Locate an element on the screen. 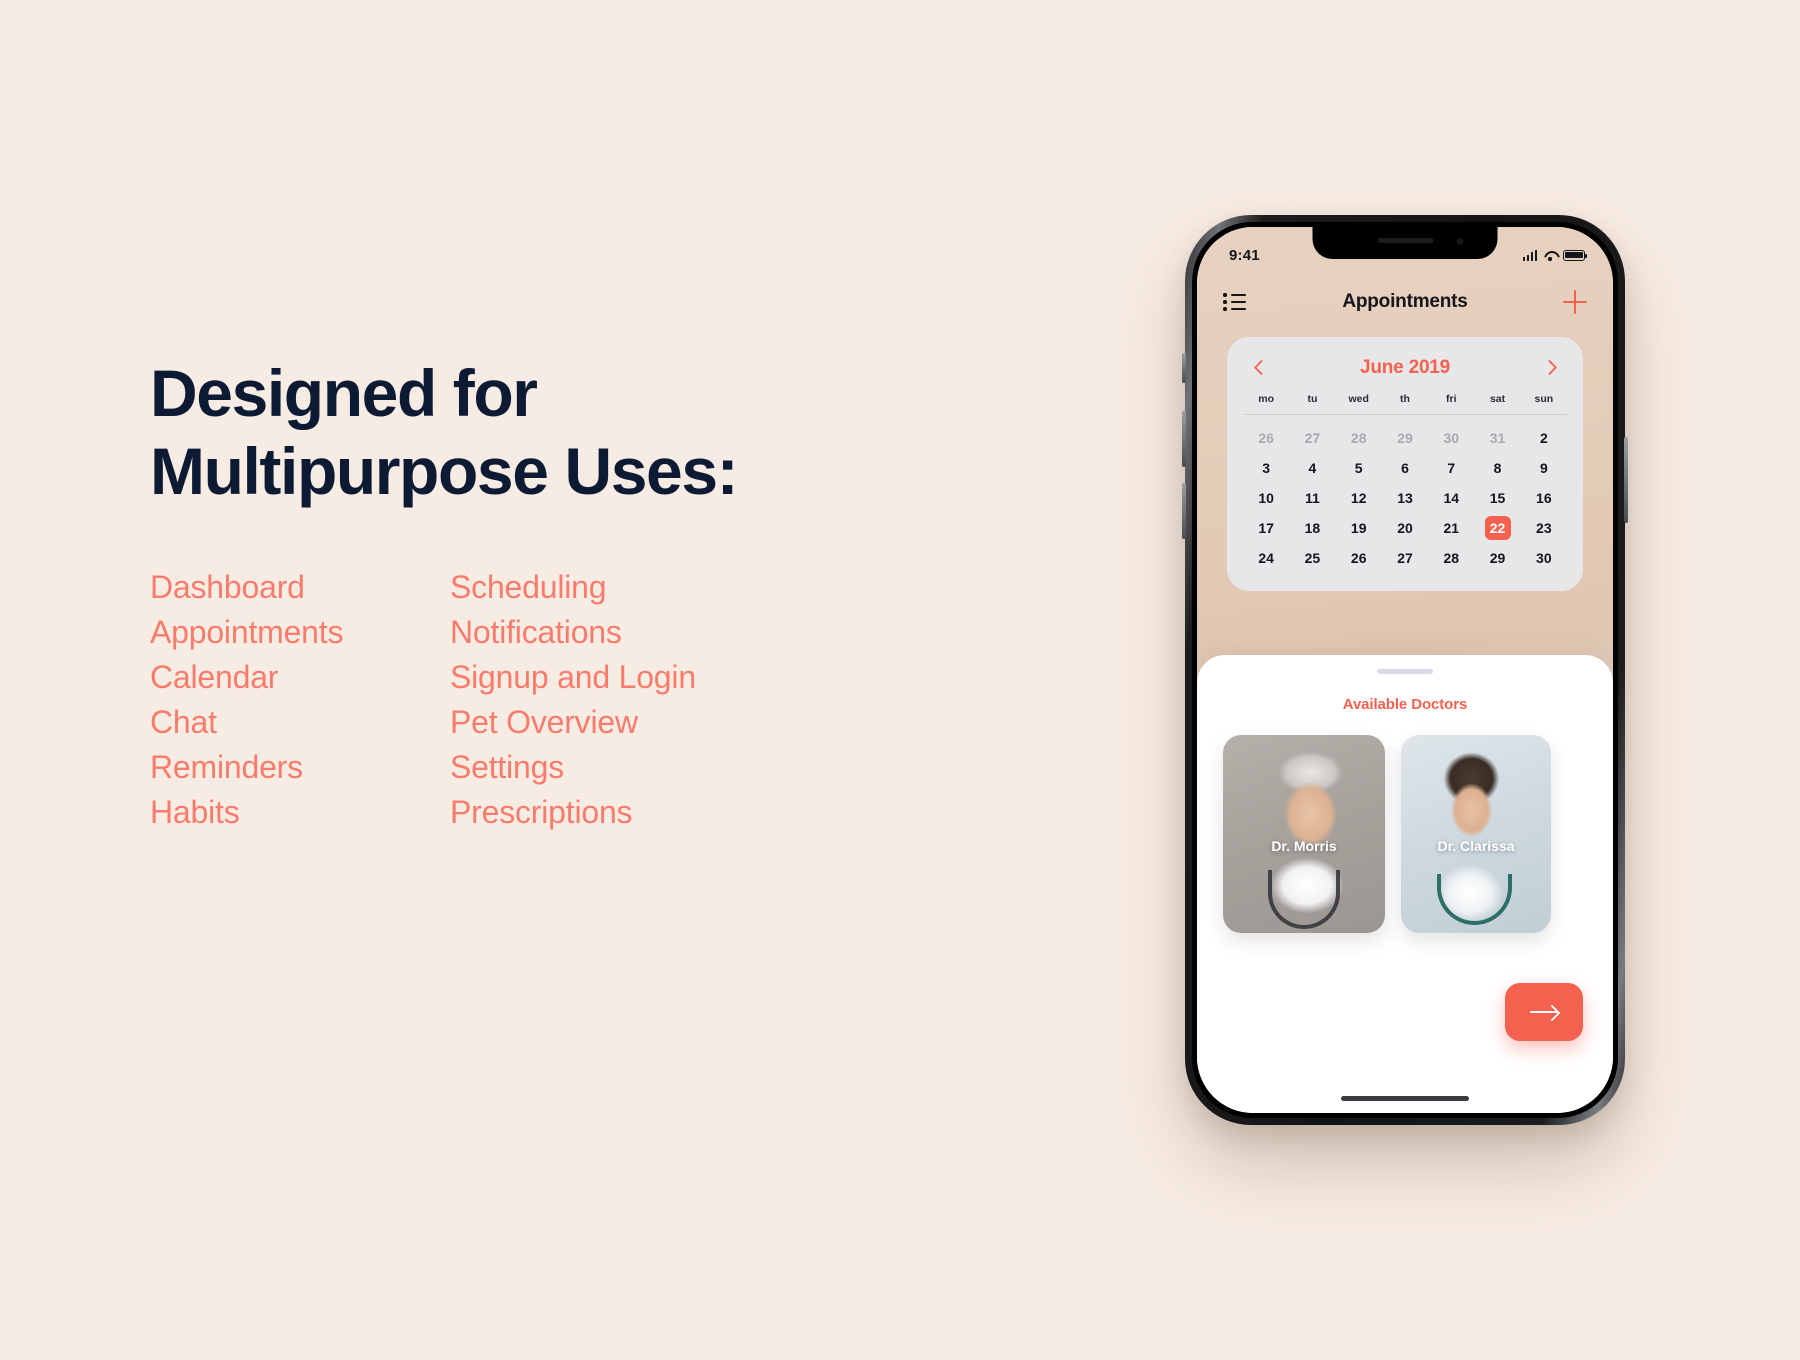  doctor-name: Dr. Morris is located at coordinates (1304, 845).